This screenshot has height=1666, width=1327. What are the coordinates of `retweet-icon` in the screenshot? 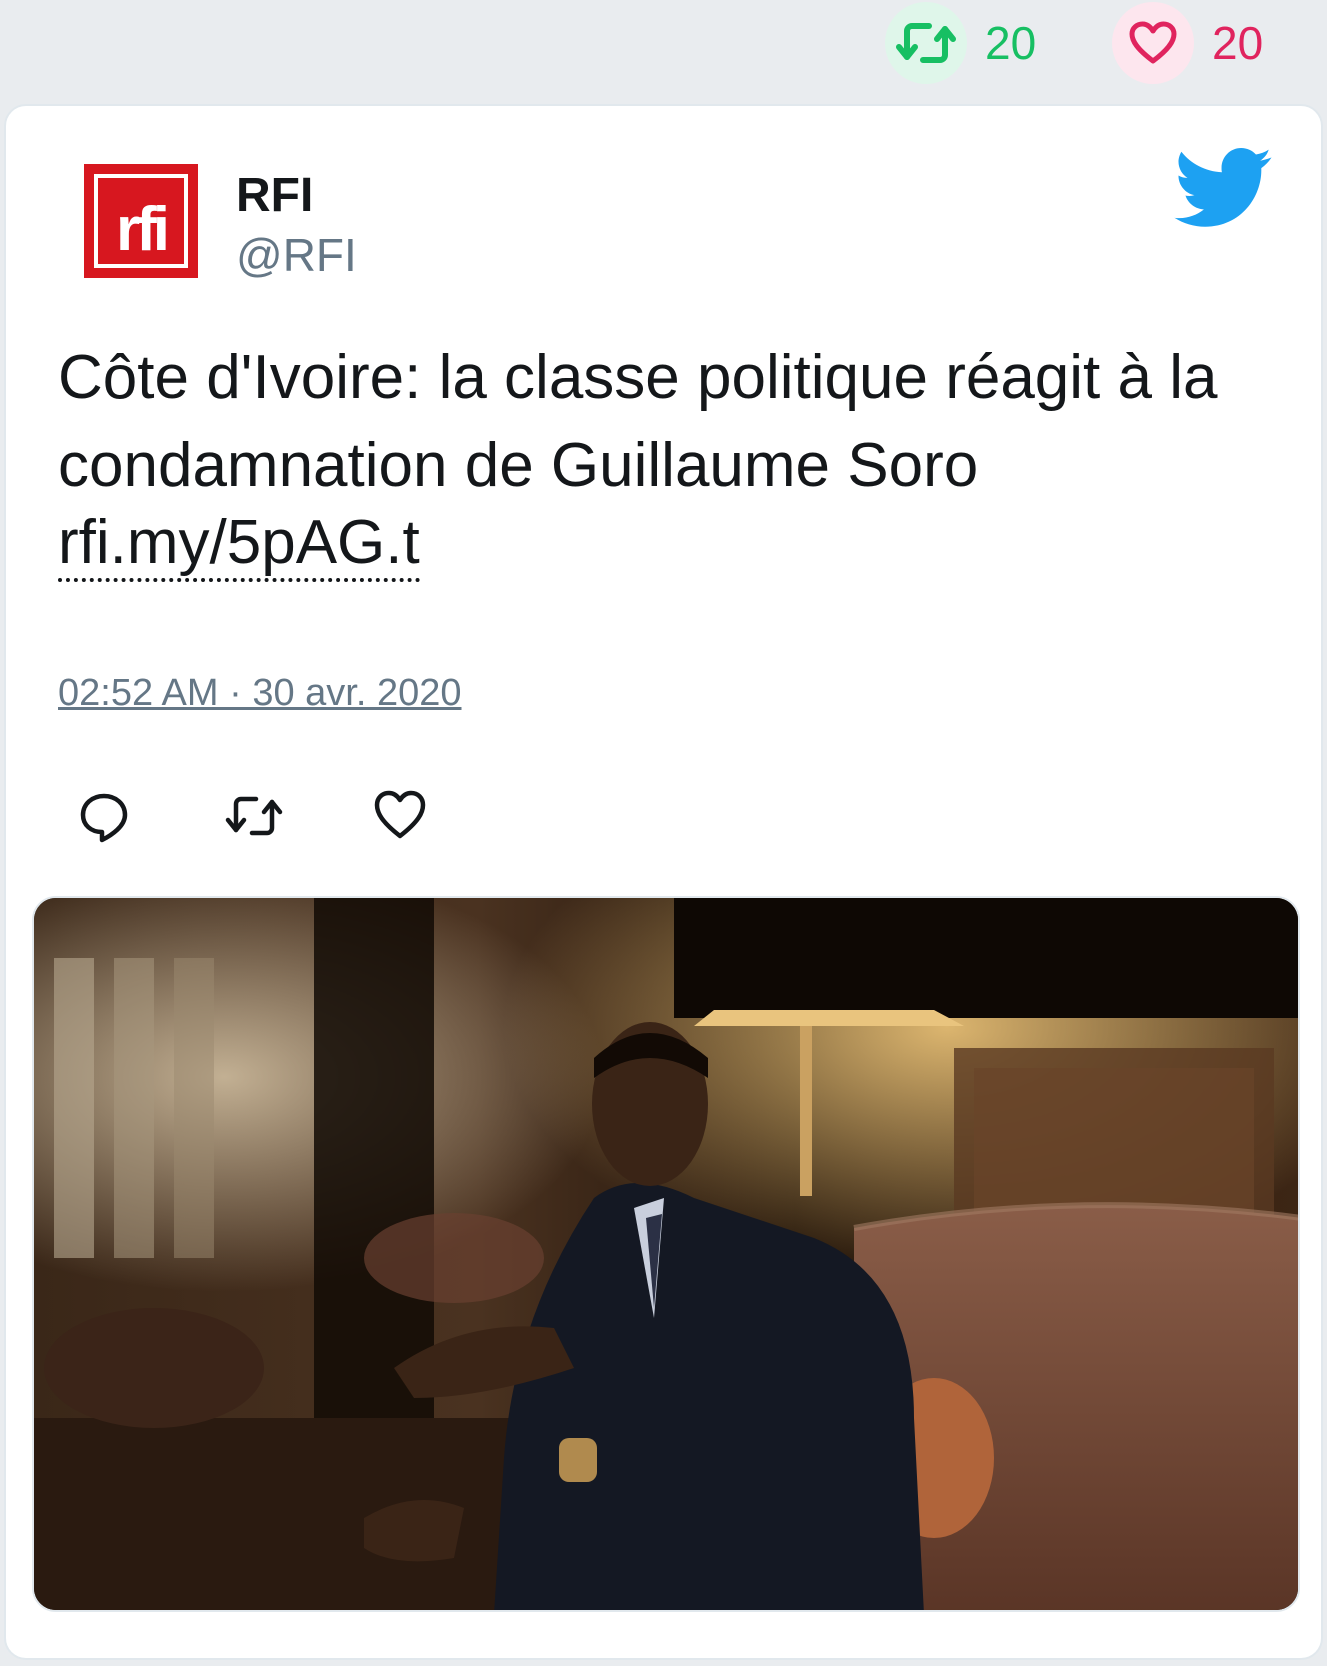 It's located at (926, 43).